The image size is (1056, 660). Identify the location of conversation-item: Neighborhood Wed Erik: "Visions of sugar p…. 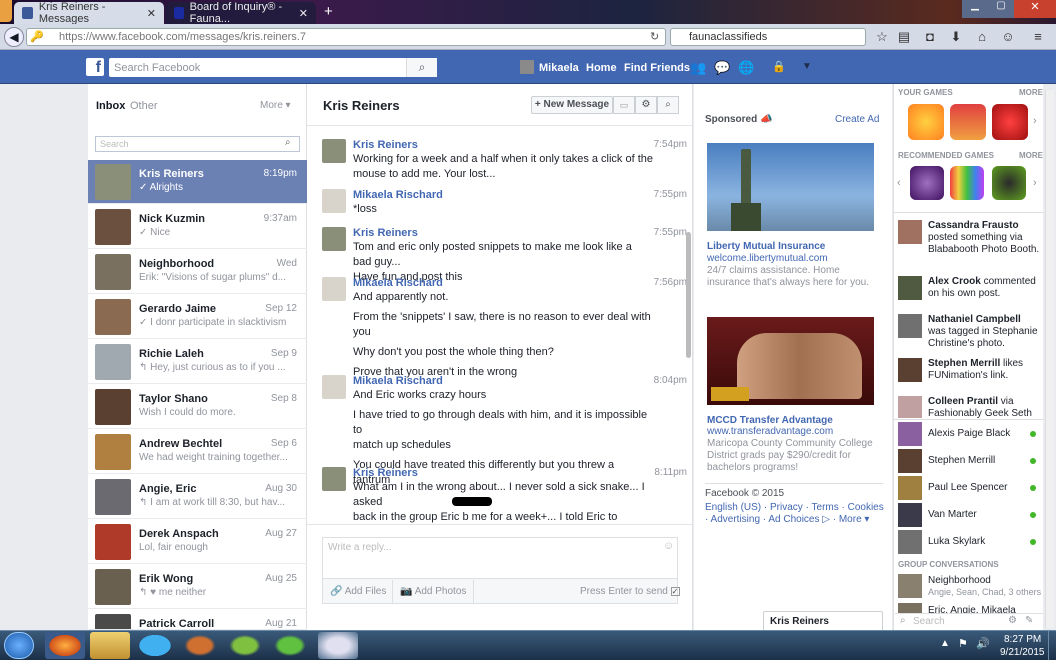
(197, 272).